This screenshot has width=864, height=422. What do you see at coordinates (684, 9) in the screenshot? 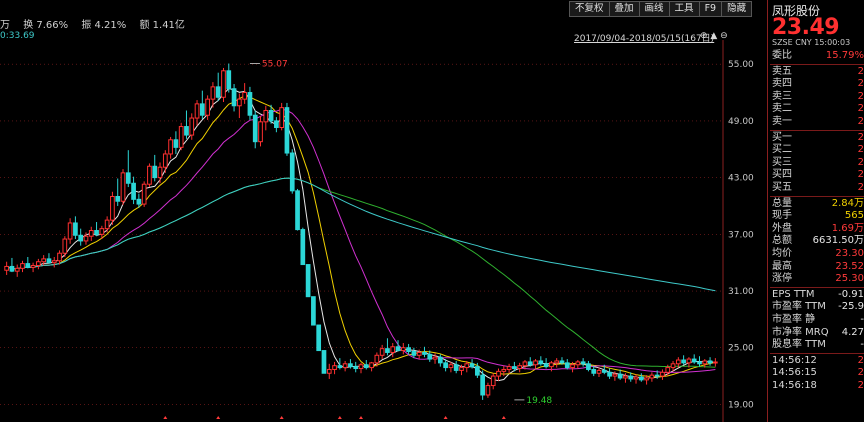
I see `tools-button: 工具` at bounding box center [684, 9].